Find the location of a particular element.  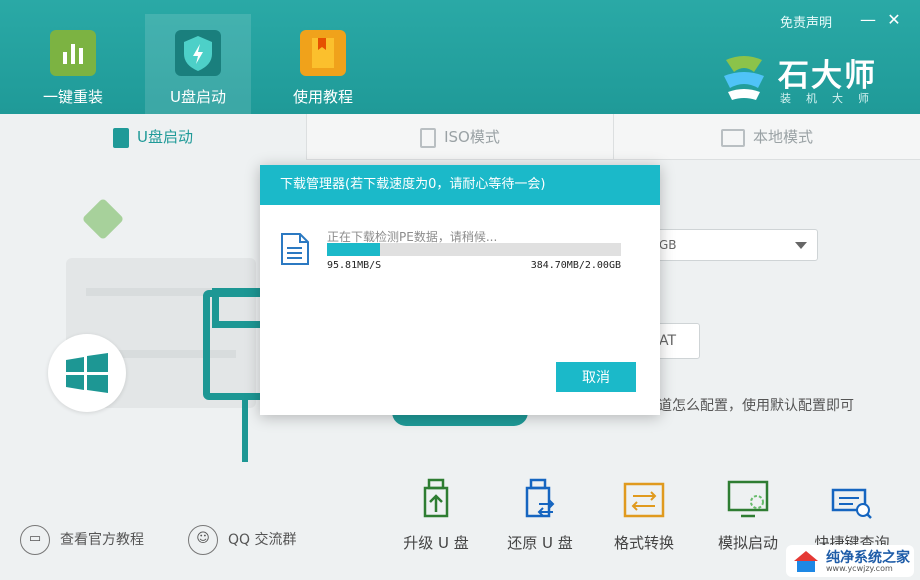

cancel-button: 取消 is located at coordinates (596, 377).